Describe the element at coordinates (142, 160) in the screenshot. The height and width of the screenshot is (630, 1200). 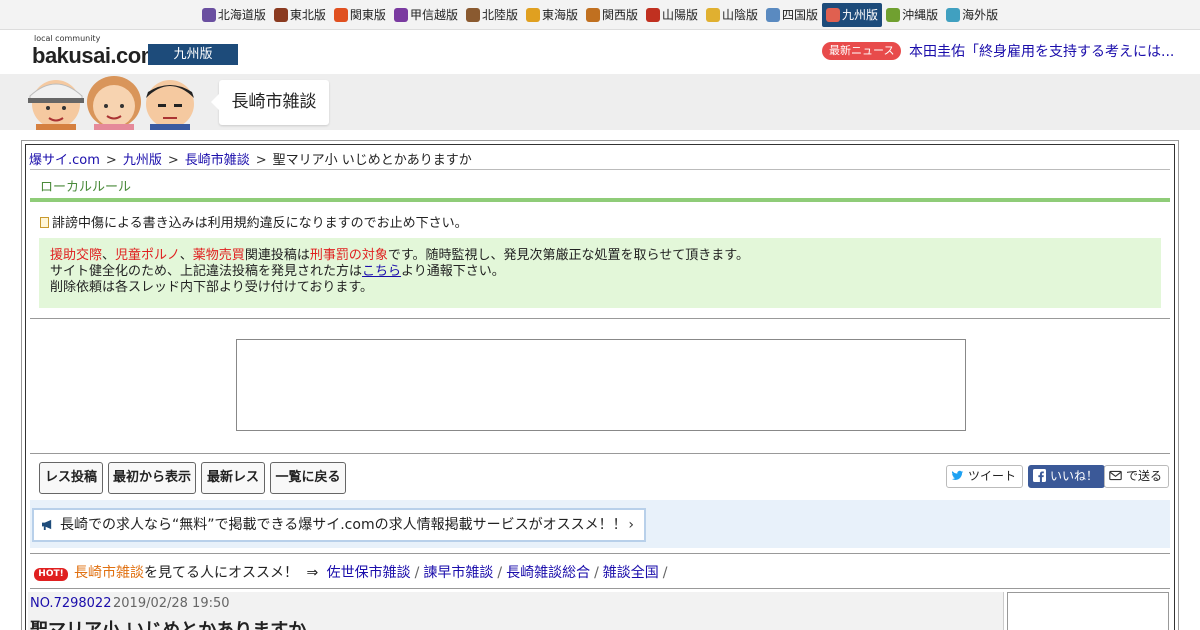
I see `breadcrumb-region: 九州版` at that location.